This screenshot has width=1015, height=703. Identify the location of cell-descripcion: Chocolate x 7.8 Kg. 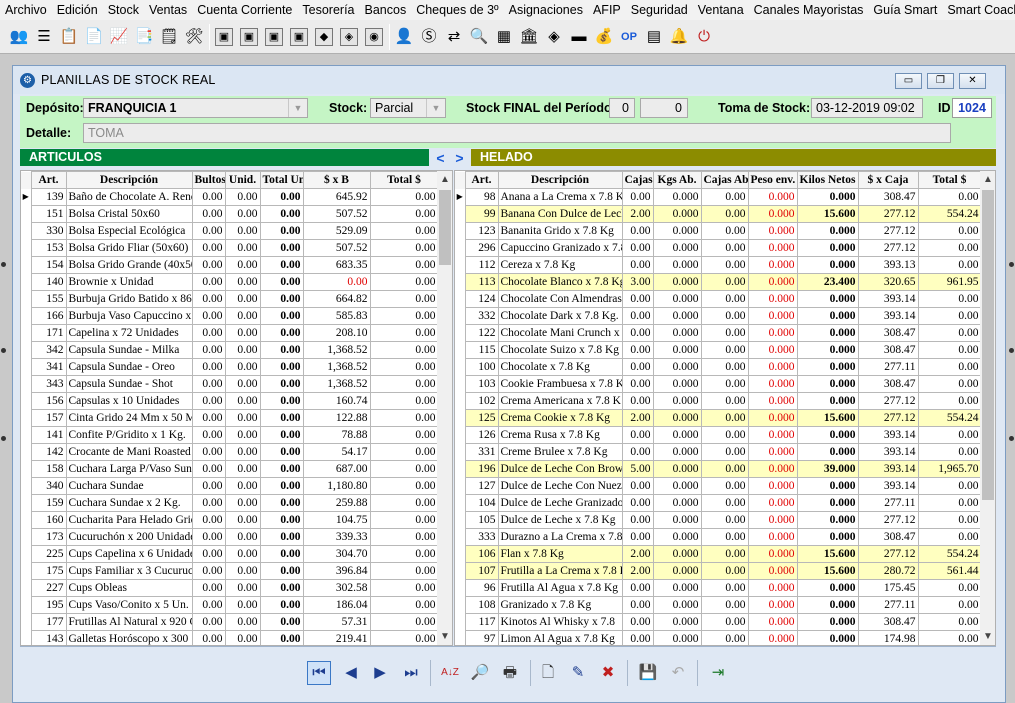
(560, 367).